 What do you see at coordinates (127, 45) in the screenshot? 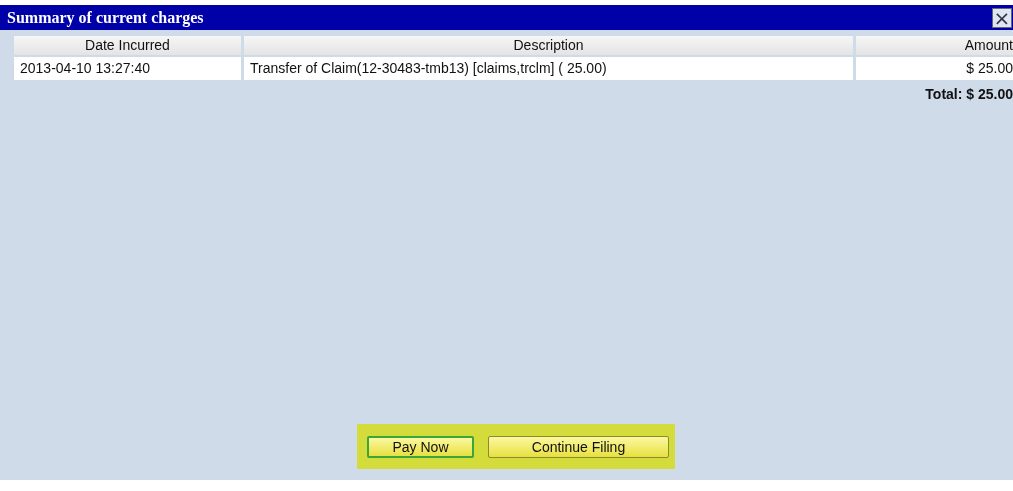
I see `column-header: Date Incurred` at bounding box center [127, 45].